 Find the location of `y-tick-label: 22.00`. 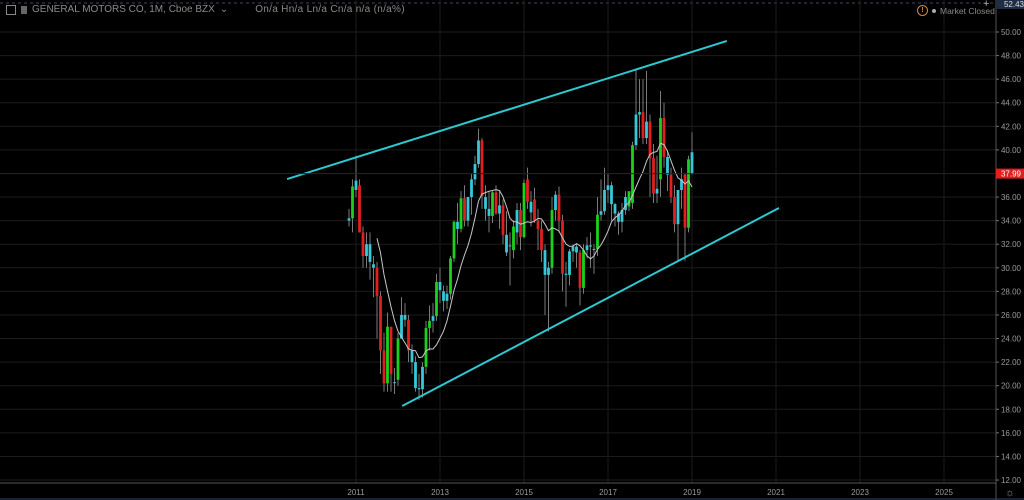

y-tick-label: 22.00 is located at coordinates (1011, 362).